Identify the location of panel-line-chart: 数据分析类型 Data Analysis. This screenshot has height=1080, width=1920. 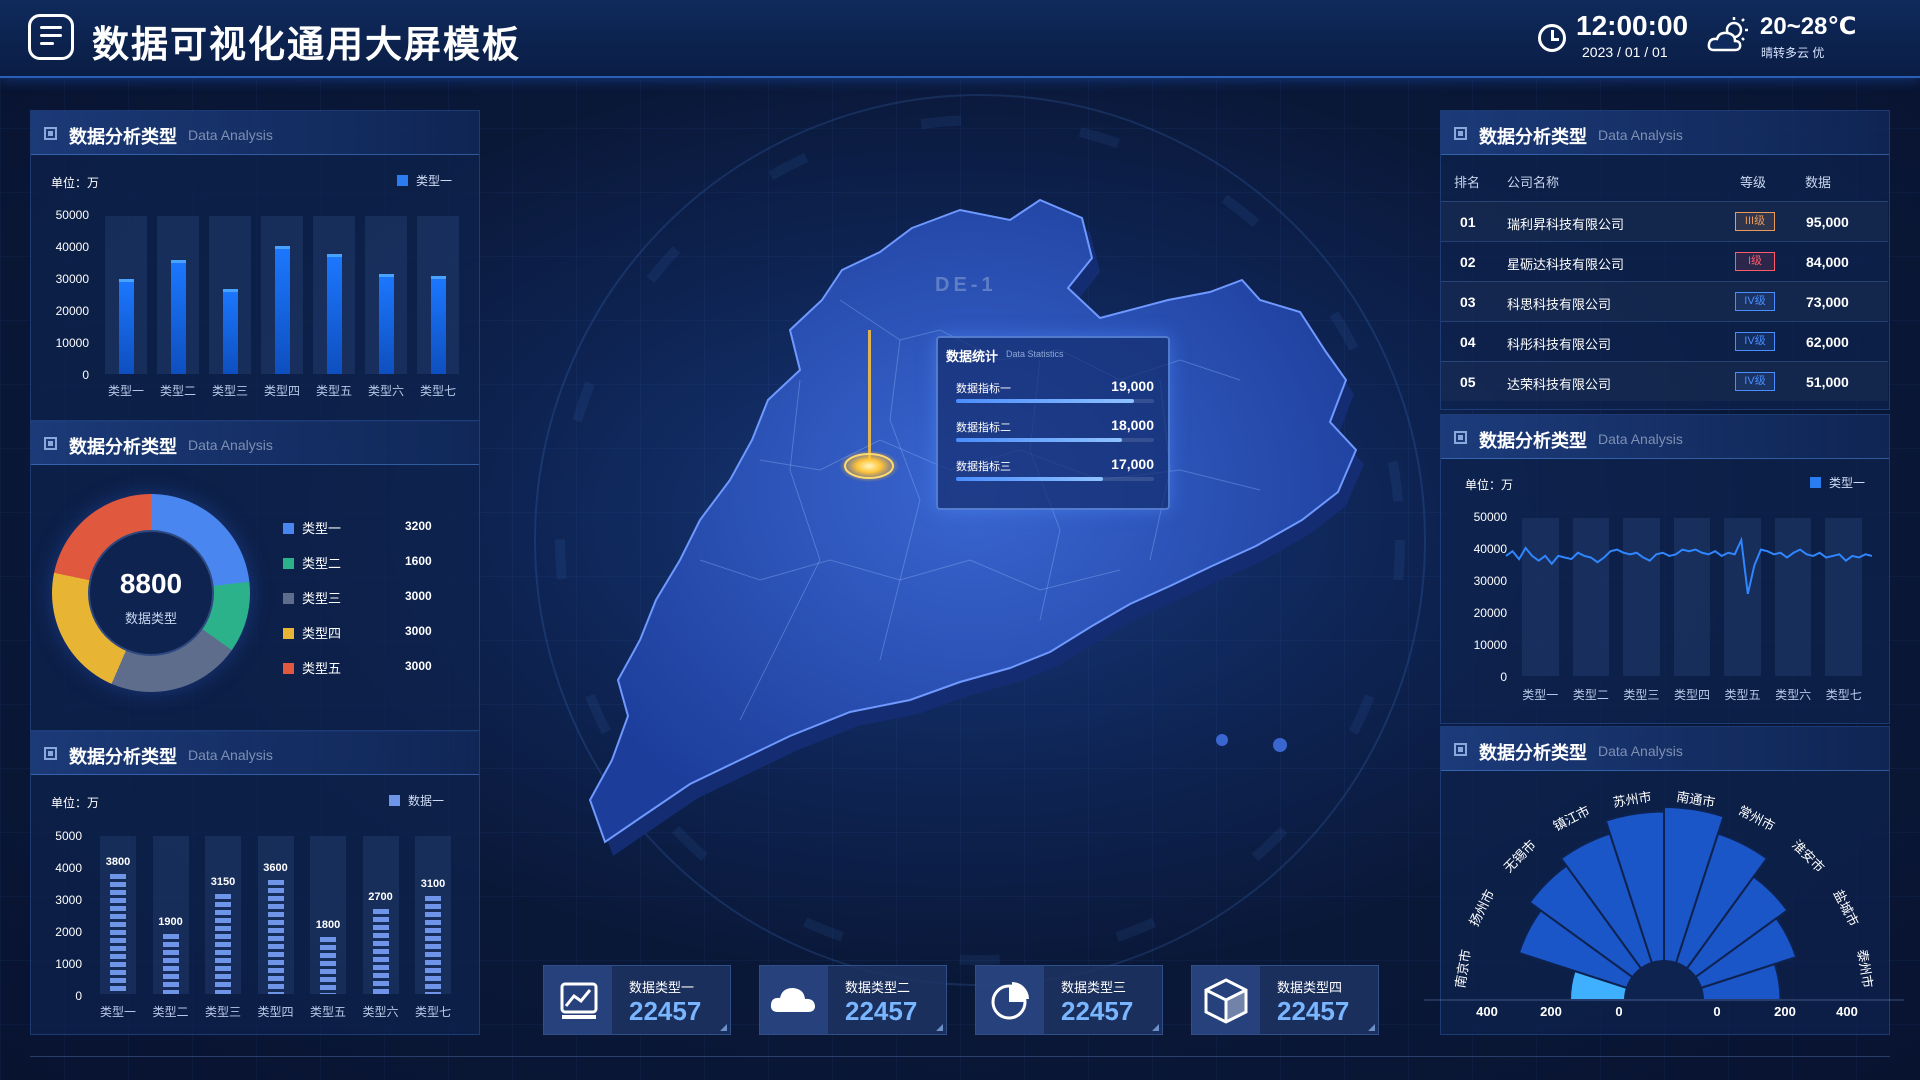
(1665, 569).